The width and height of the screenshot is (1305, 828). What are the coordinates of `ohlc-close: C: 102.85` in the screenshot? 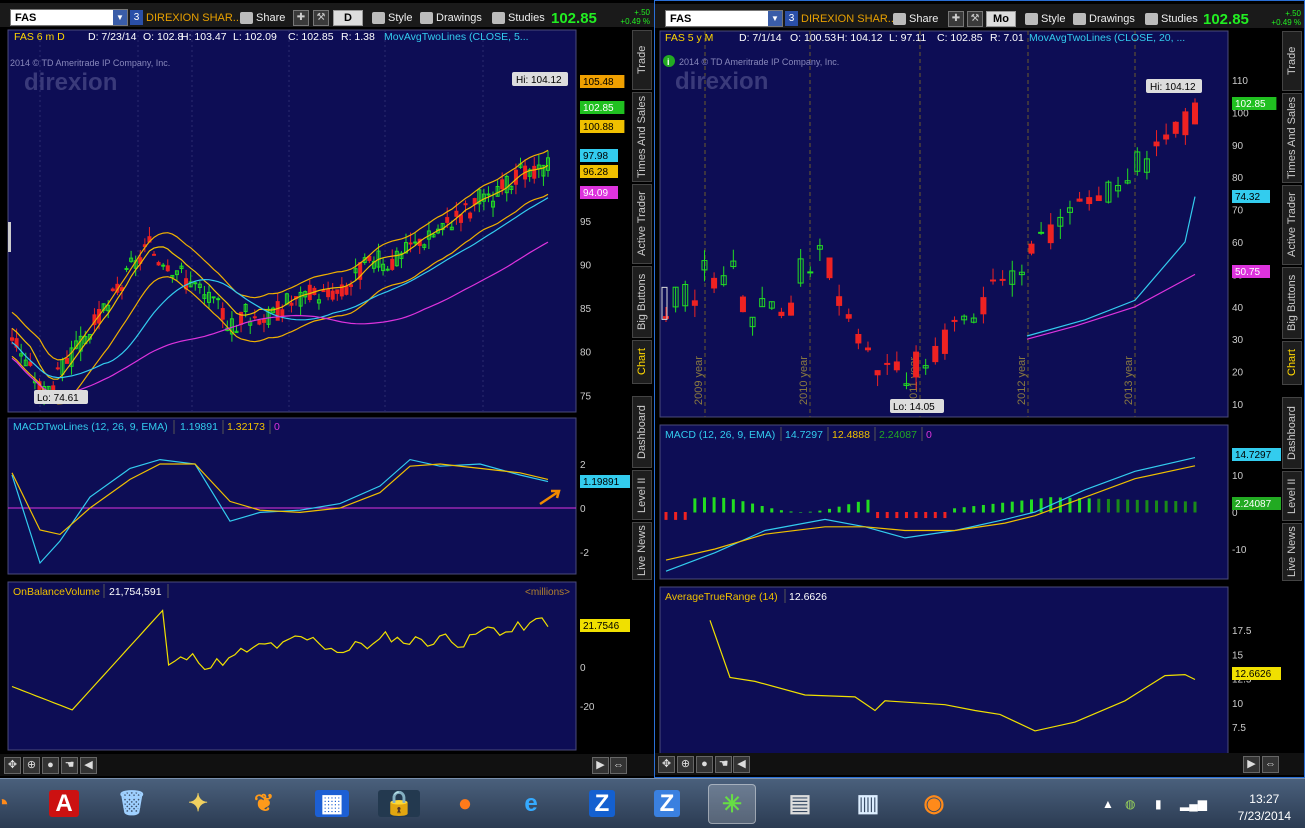 It's located at (960, 38).